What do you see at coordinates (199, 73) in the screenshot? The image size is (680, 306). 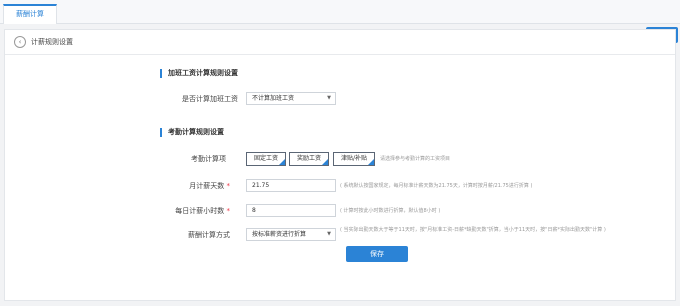 I see `overtime-section-title: 加班工资计算规则设置` at bounding box center [199, 73].